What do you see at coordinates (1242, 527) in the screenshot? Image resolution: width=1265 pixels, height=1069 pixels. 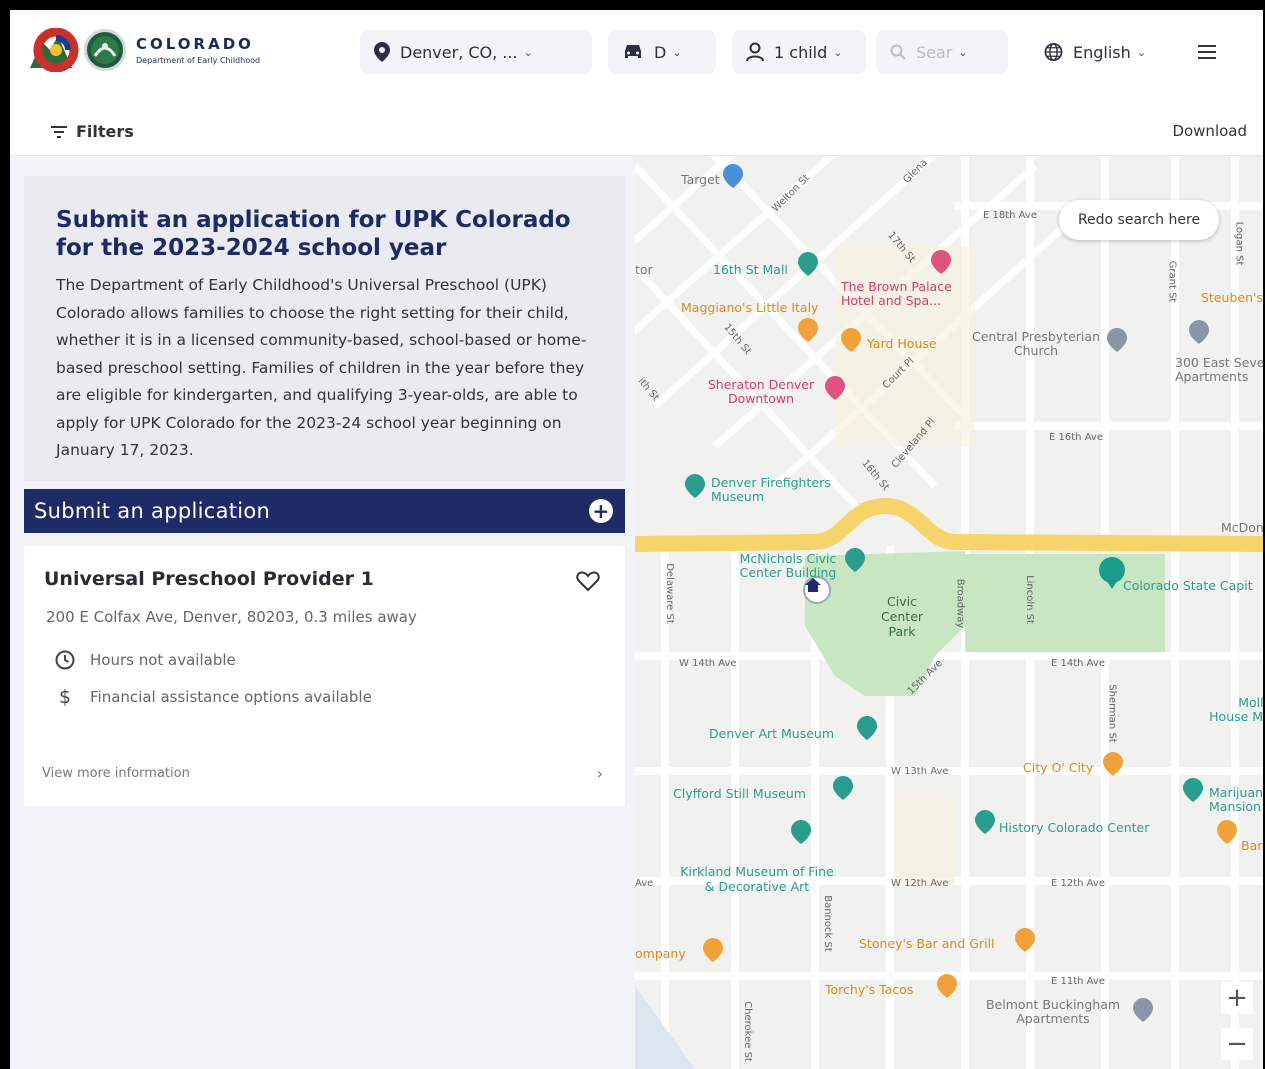 I see `map-label-mcdon: McDon` at bounding box center [1242, 527].